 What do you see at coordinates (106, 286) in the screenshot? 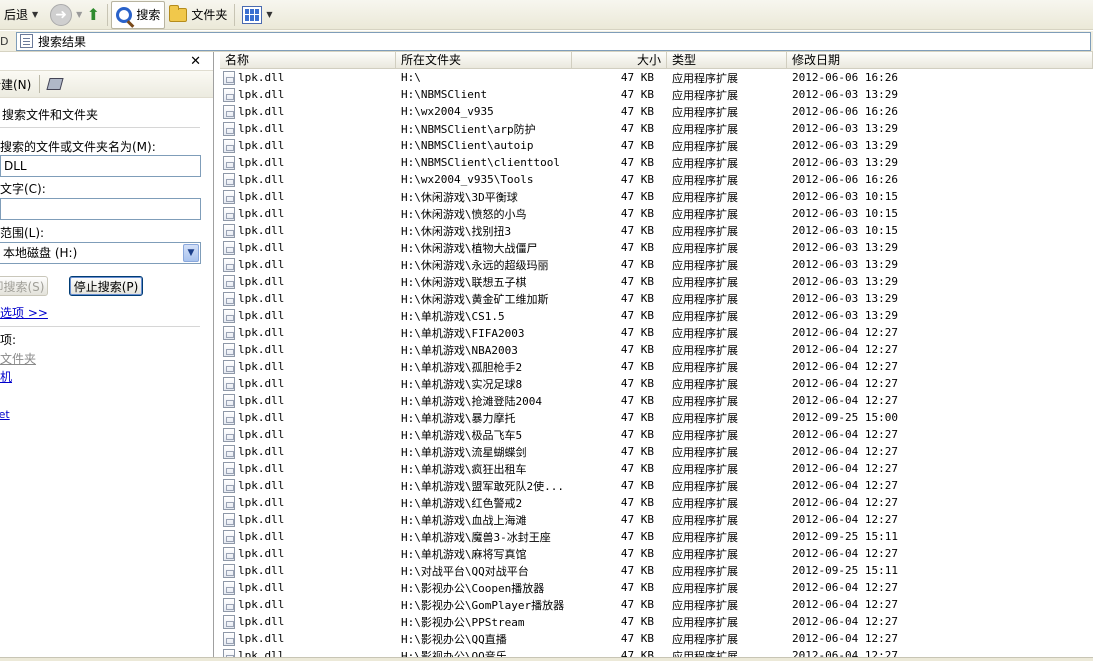
I see `stop-search-button: 停止搜索(P)` at bounding box center [106, 286].